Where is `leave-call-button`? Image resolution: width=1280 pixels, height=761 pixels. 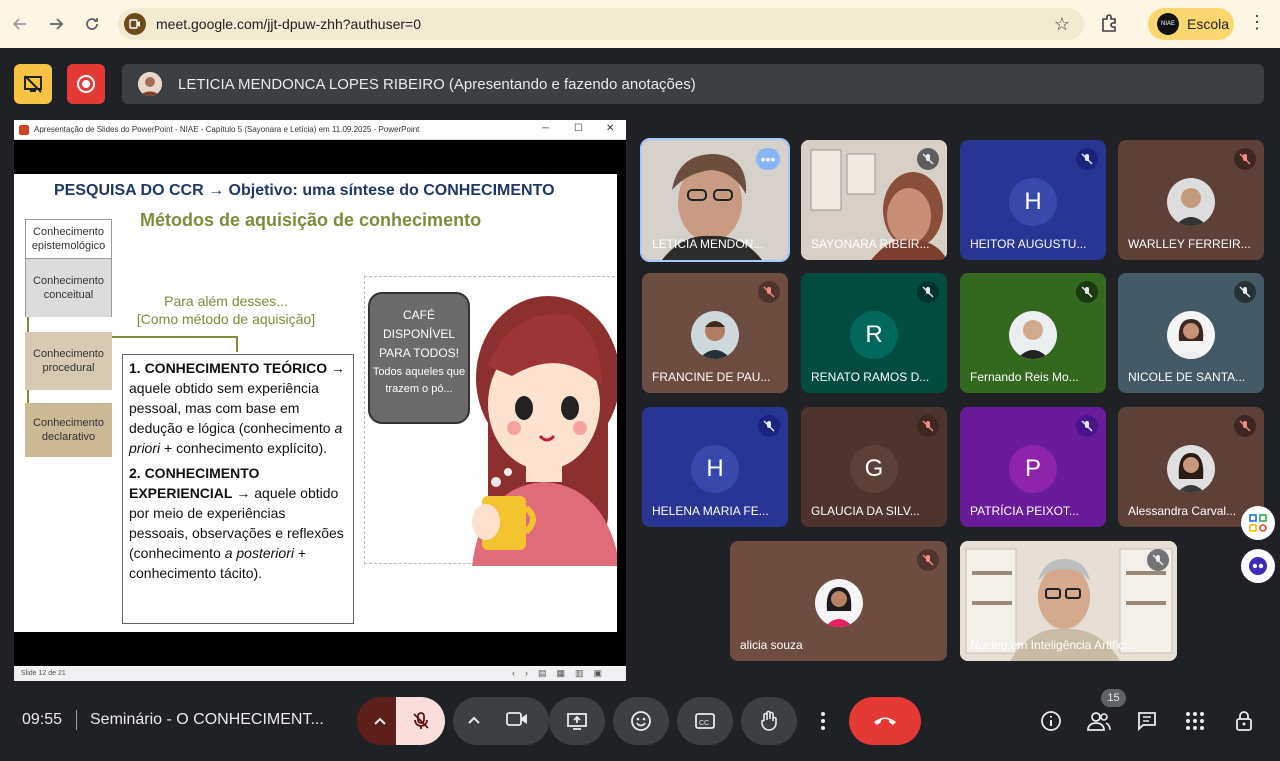
leave-call-button is located at coordinates (885, 721).